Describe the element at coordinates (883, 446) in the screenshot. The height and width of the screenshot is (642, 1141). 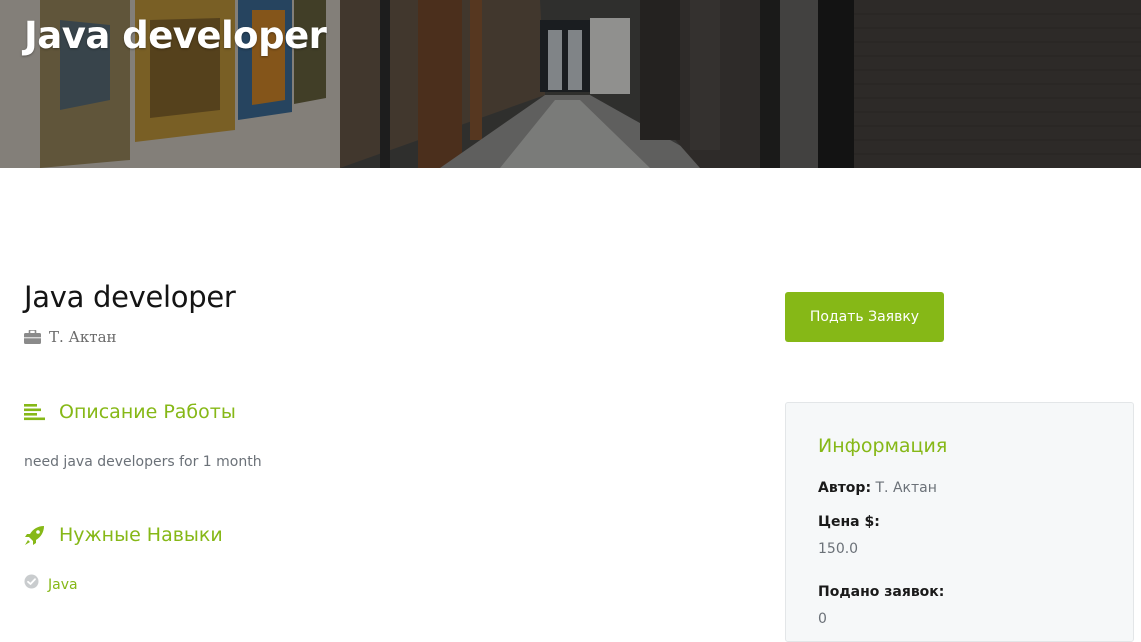
I see `info-card-title: Информация` at that location.